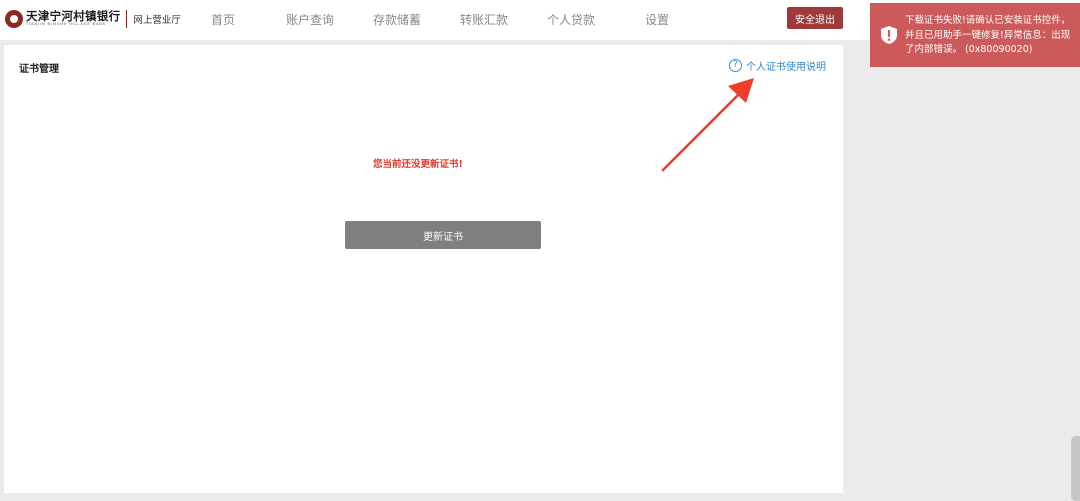 The height and width of the screenshot is (501, 1080). Describe the element at coordinates (571, 19) in the screenshot. I see `nav-item-personal-loan: 个人贷款` at that location.